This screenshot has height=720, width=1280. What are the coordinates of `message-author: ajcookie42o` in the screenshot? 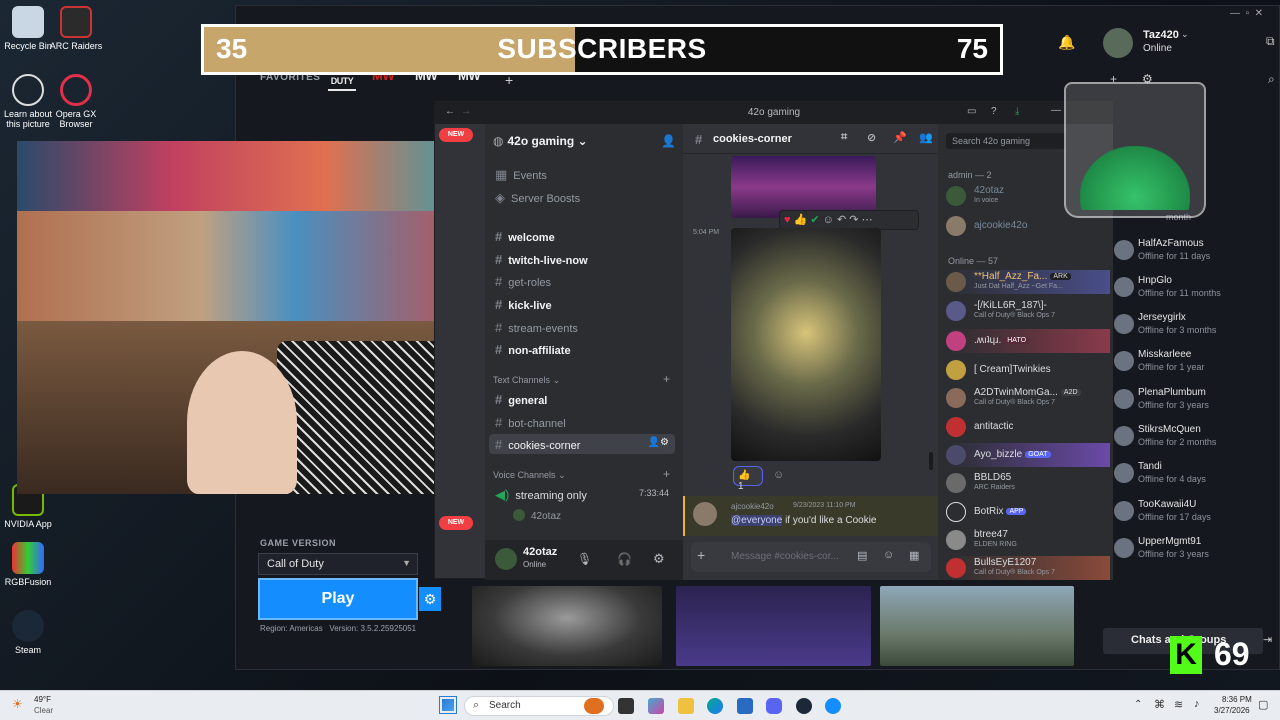 It's located at (752, 506).